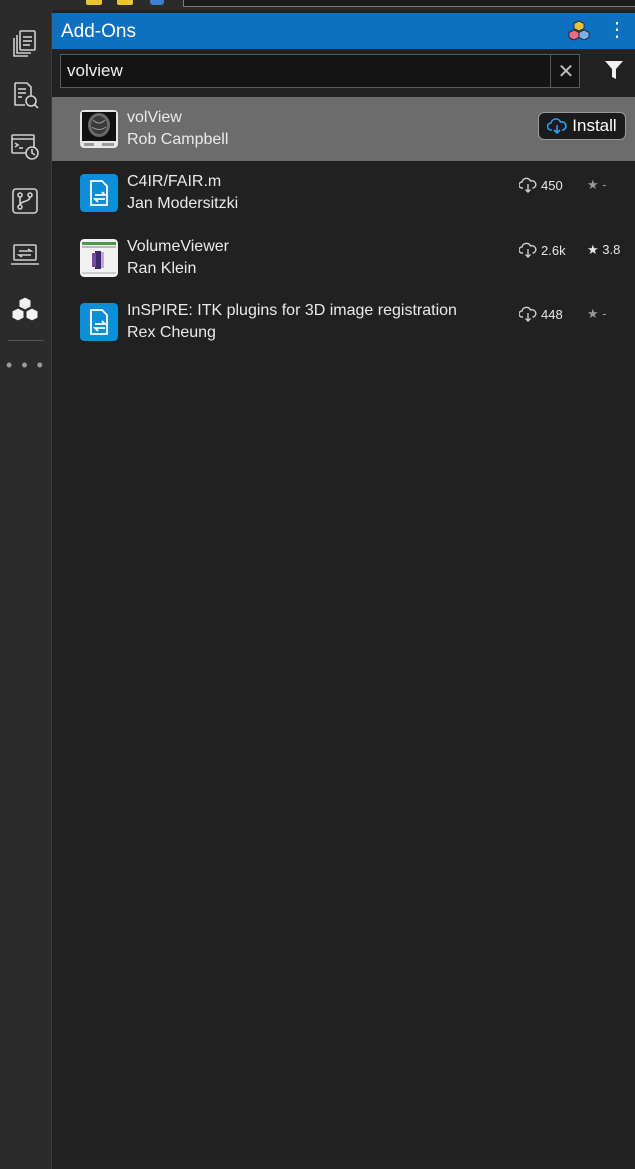 This screenshot has width=635, height=1169. I want to click on install-button: Install, so click(582, 126).